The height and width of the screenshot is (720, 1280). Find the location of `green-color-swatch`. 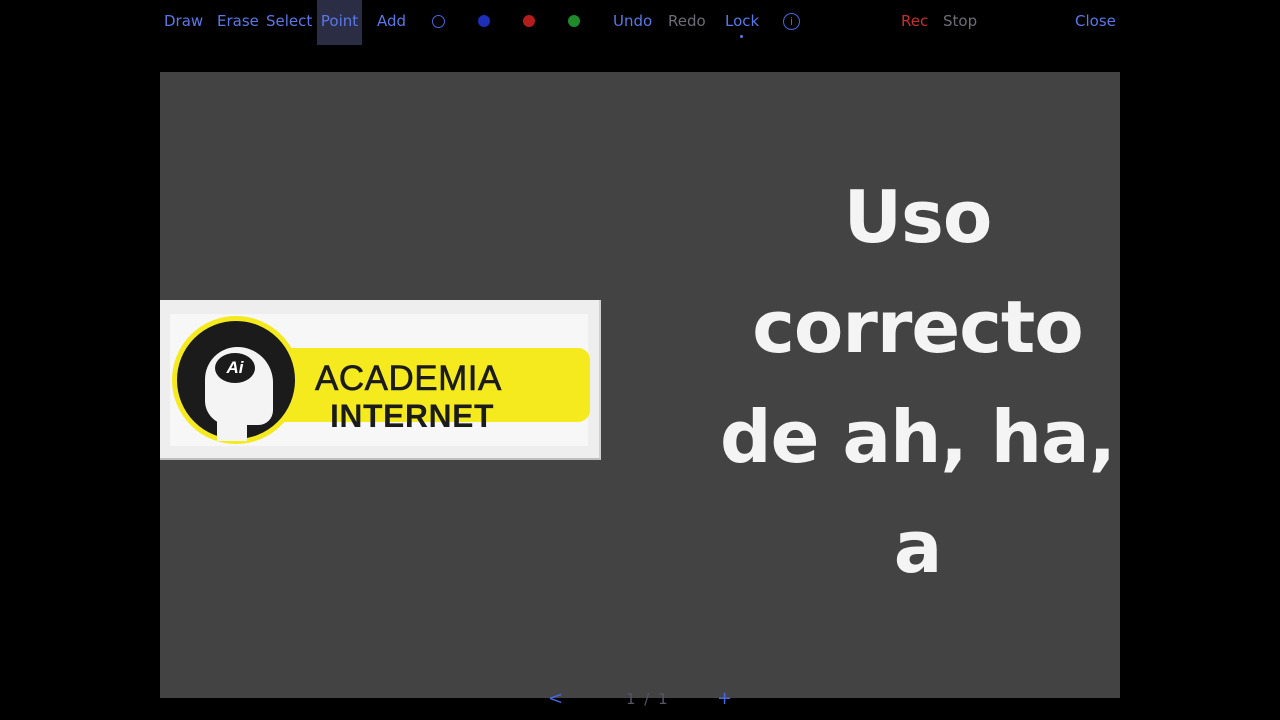

green-color-swatch is located at coordinates (574, 21).